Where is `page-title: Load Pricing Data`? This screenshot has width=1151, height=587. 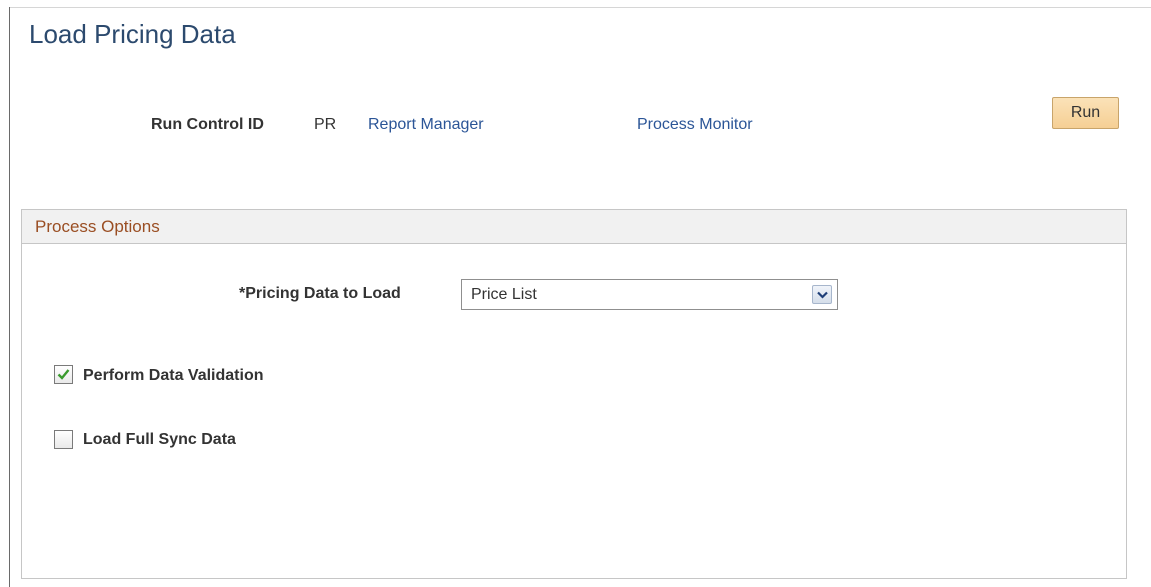 page-title: Load Pricing Data is located at coordinates (132, 34).